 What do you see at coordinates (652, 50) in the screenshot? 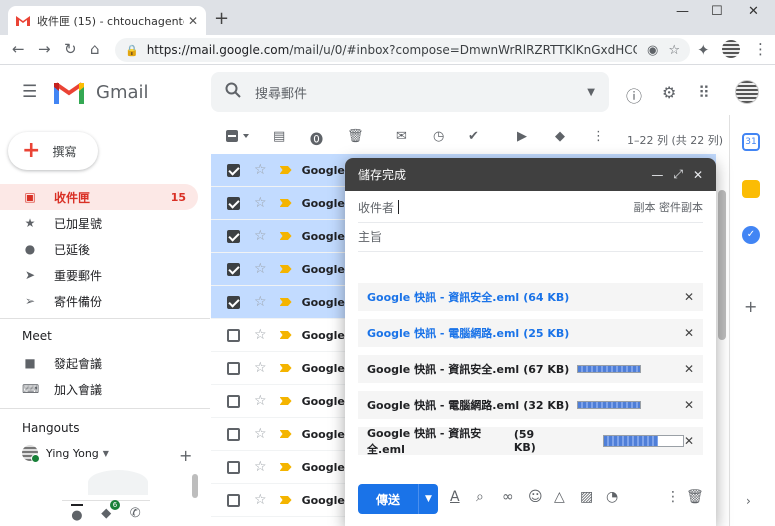
I see `eye-icon: ◉` at bounding box center [652, 50].